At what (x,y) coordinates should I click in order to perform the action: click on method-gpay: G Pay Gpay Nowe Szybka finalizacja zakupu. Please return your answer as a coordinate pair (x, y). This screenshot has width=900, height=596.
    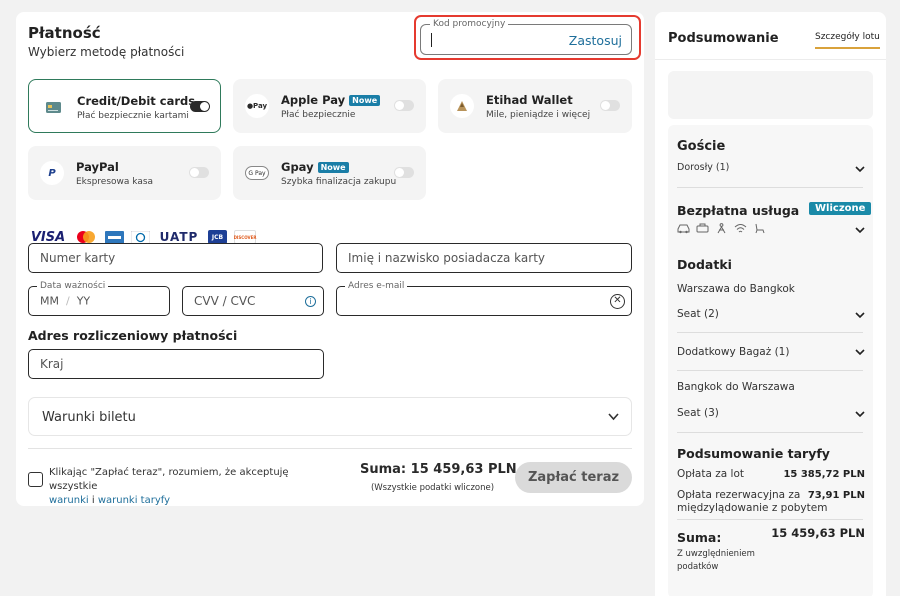
    Looking at the image, I should click on (329, 173).